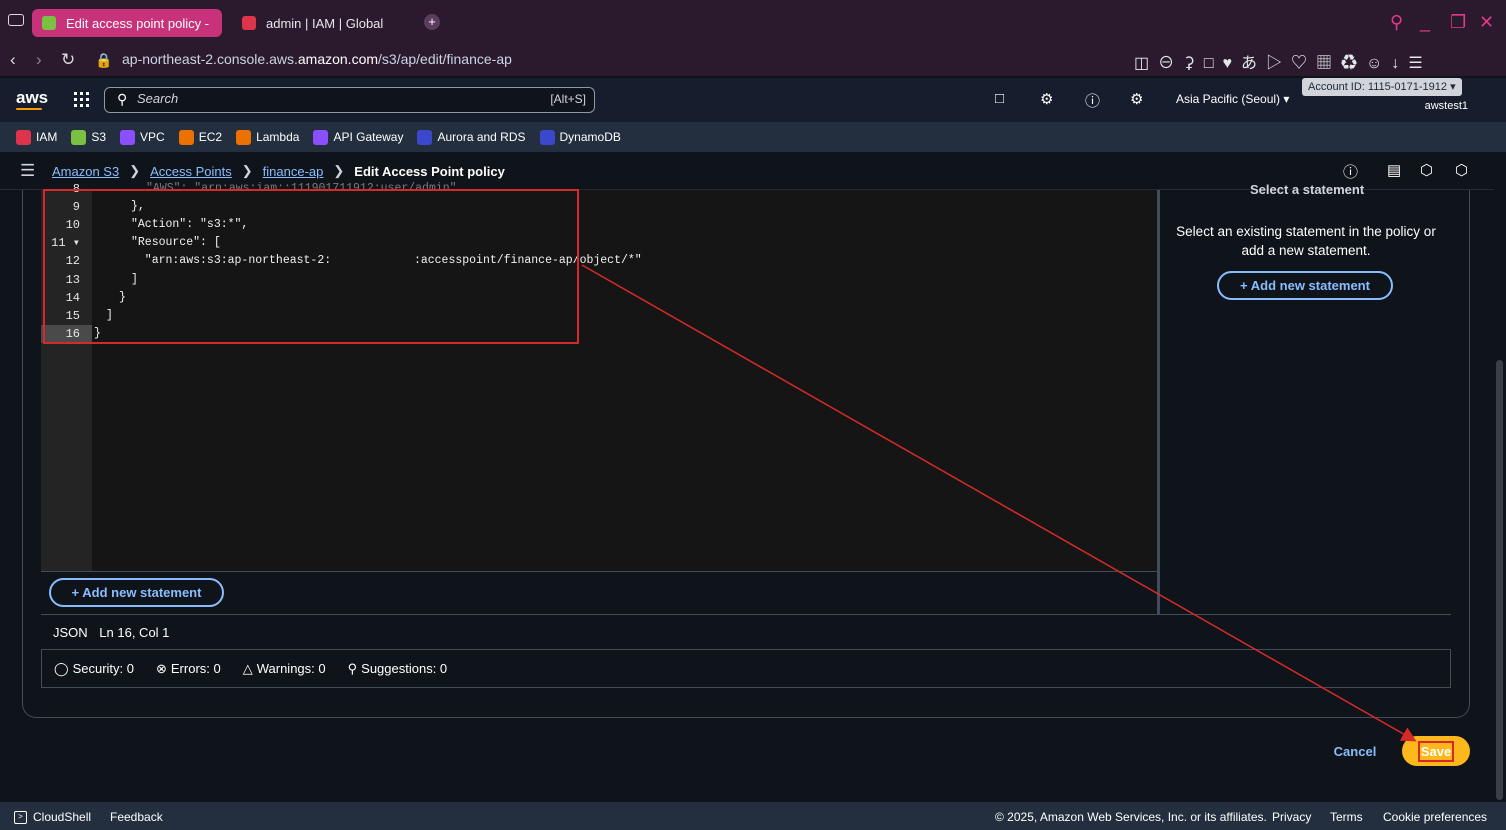  Describe the element at coordinates (39, 60) in the screenshot. I see `forward-icon: ›` at that location.